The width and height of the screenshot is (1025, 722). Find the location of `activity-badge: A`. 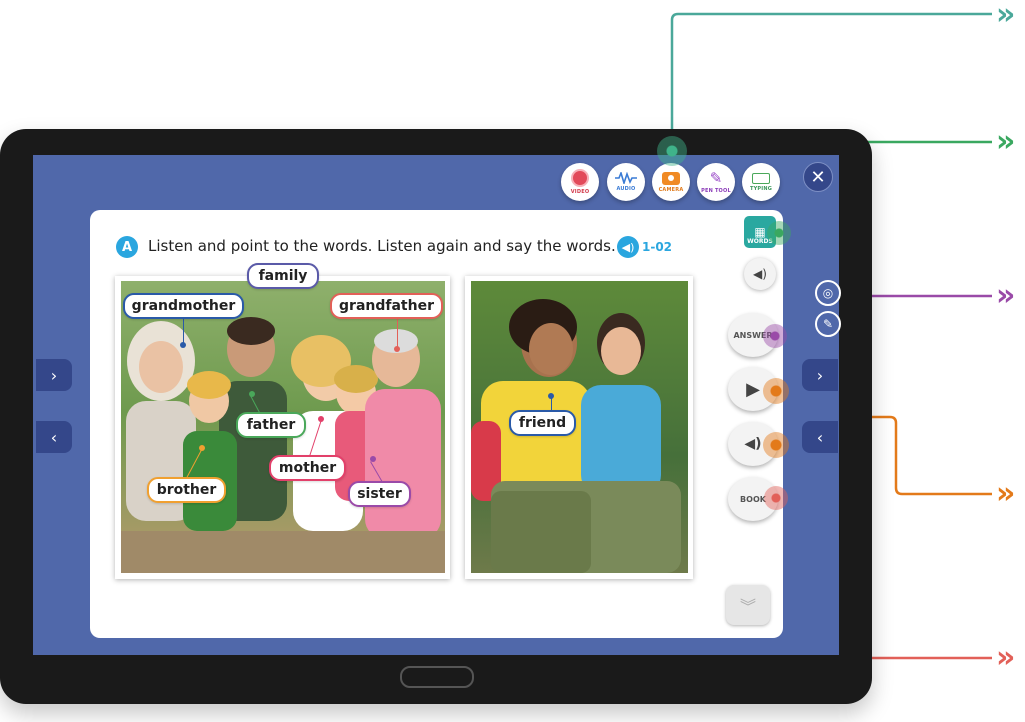

activity-badge: A is located at coordinates (127, 247).